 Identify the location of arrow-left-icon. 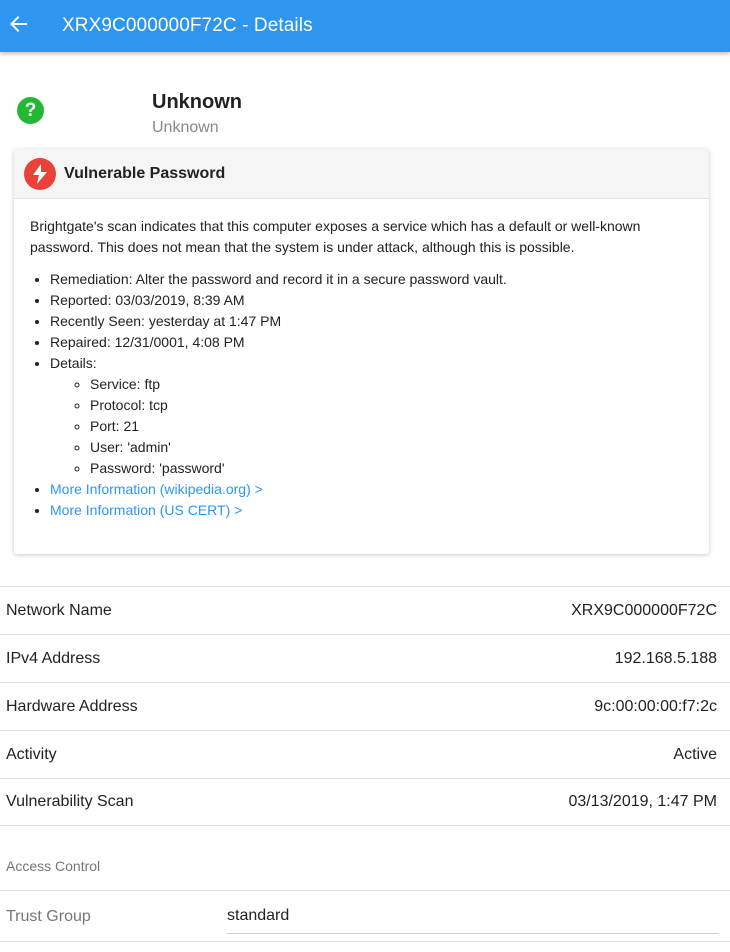
(19, 26).